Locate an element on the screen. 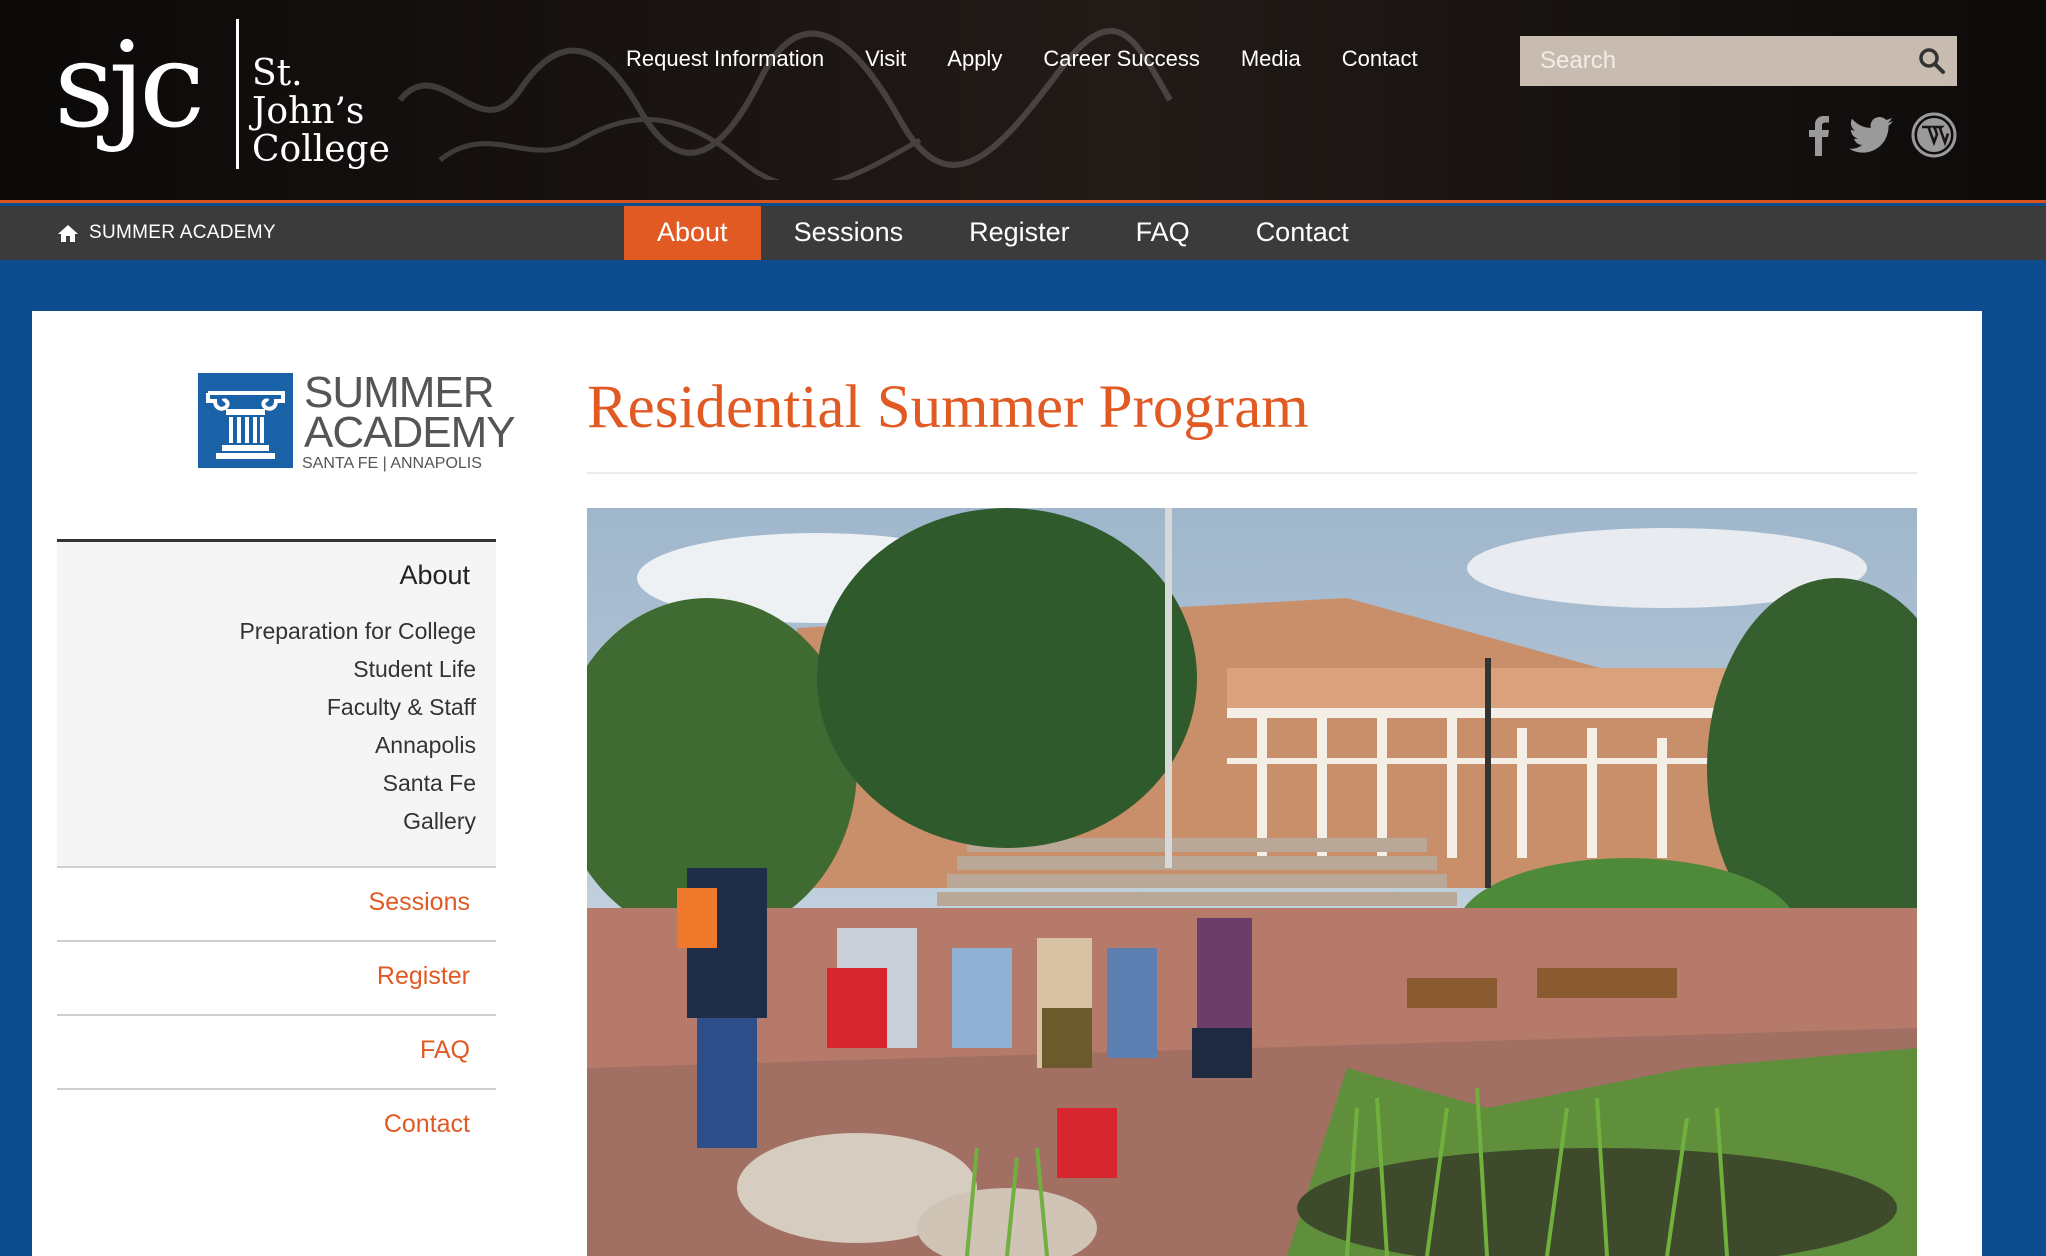 This screenshot has height=1256, width=2046. wordpress-icon is located at coordinates (1934, 135).